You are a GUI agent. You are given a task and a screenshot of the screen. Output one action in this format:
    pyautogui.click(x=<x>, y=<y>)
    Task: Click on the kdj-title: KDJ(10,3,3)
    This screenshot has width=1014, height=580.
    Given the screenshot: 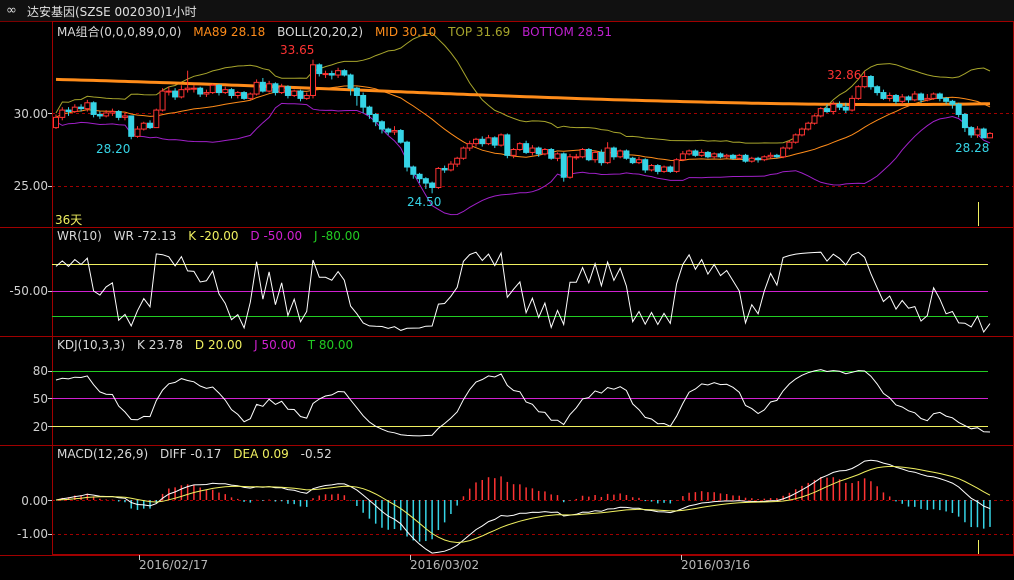 What is the action you would take?
    pyautogui.click(x=91, y=345)
    